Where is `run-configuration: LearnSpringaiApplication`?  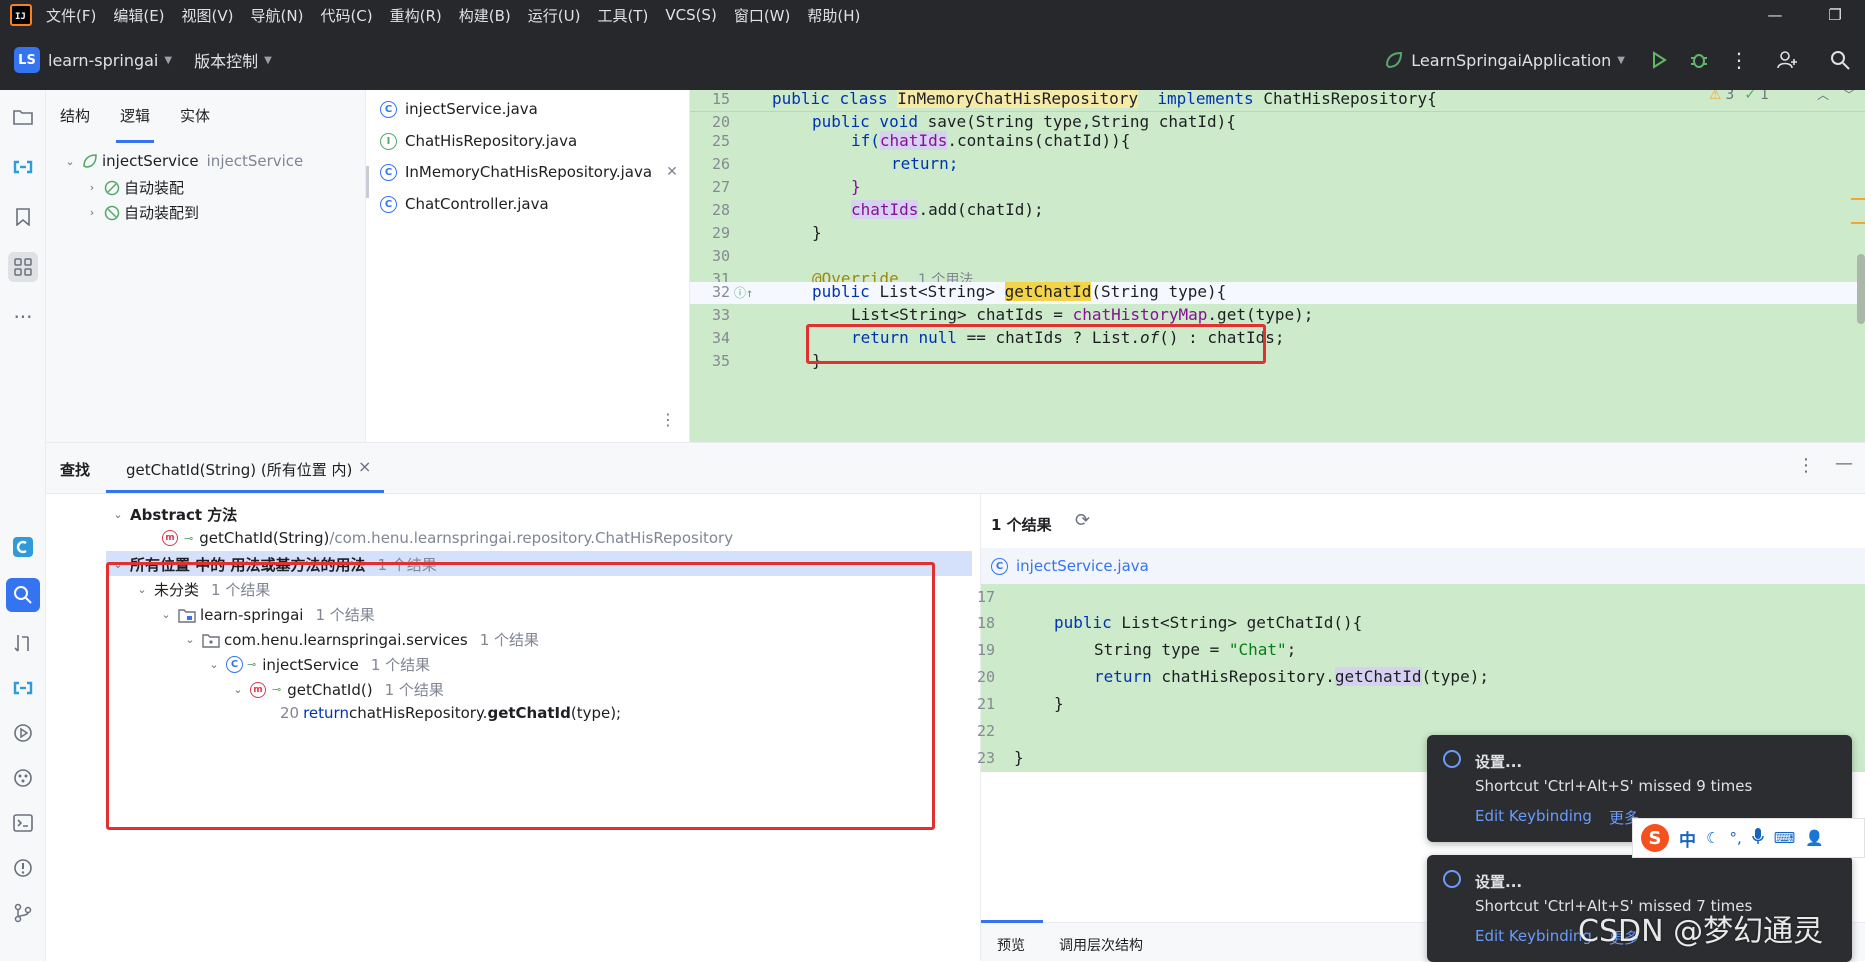 run-configuration: LearnSpringaiApplication is located at coordinates (1511, 60).